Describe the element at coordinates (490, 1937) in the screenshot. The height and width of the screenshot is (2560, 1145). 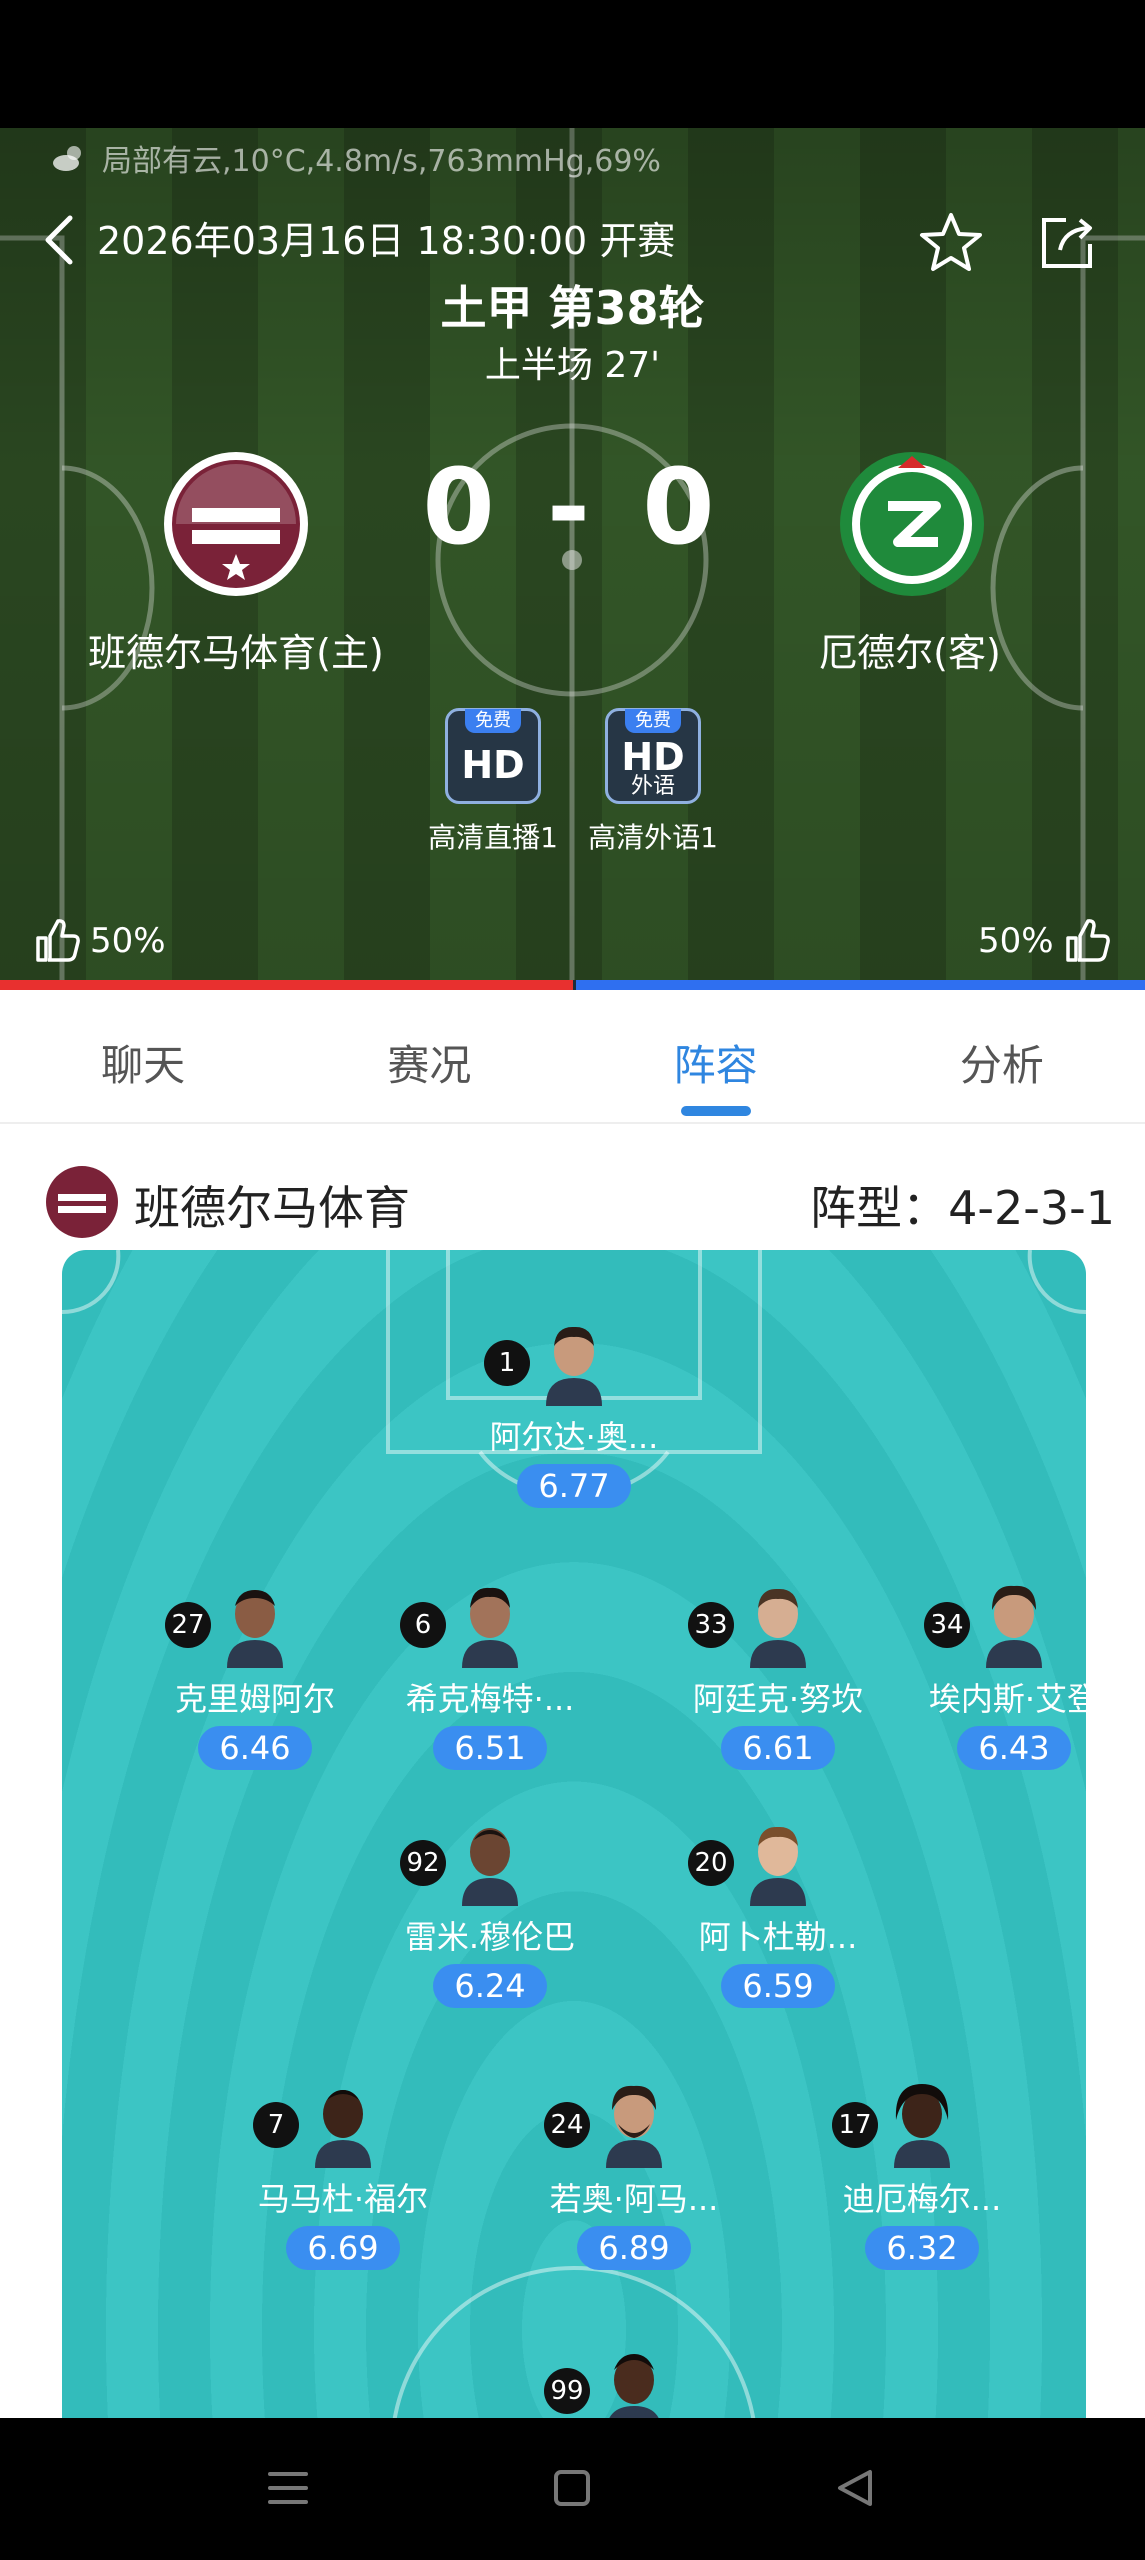
I see `player-name: 雷米.穆伦巴` at that location.